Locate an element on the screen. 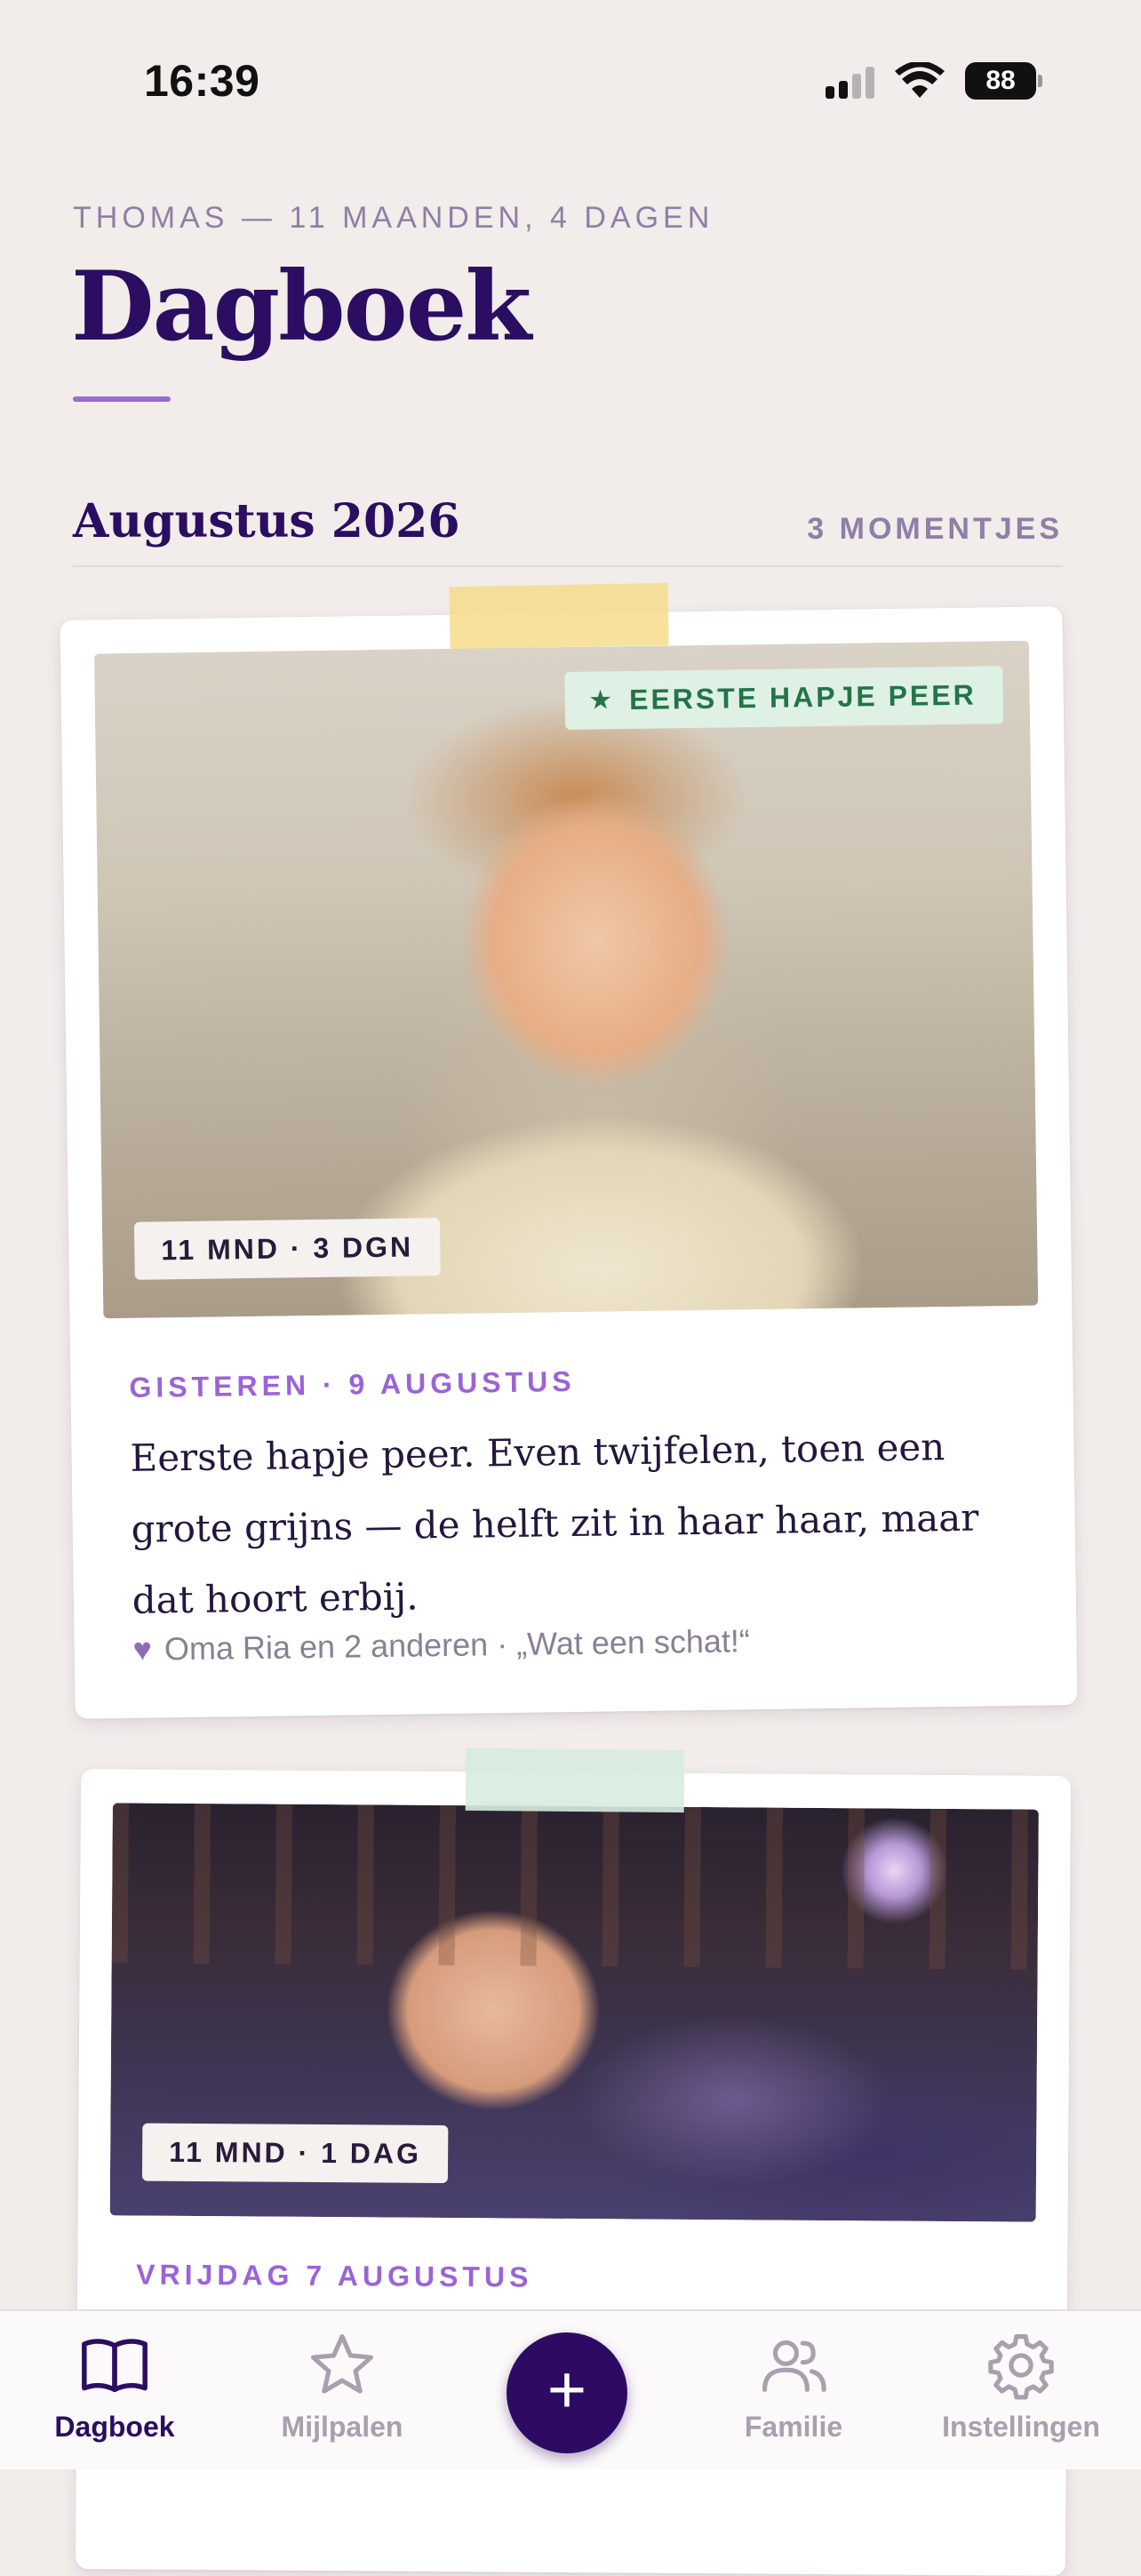 This screenshot has width=1141, height=2576. tab-label: Familie is located at coordinates (793, 2427).